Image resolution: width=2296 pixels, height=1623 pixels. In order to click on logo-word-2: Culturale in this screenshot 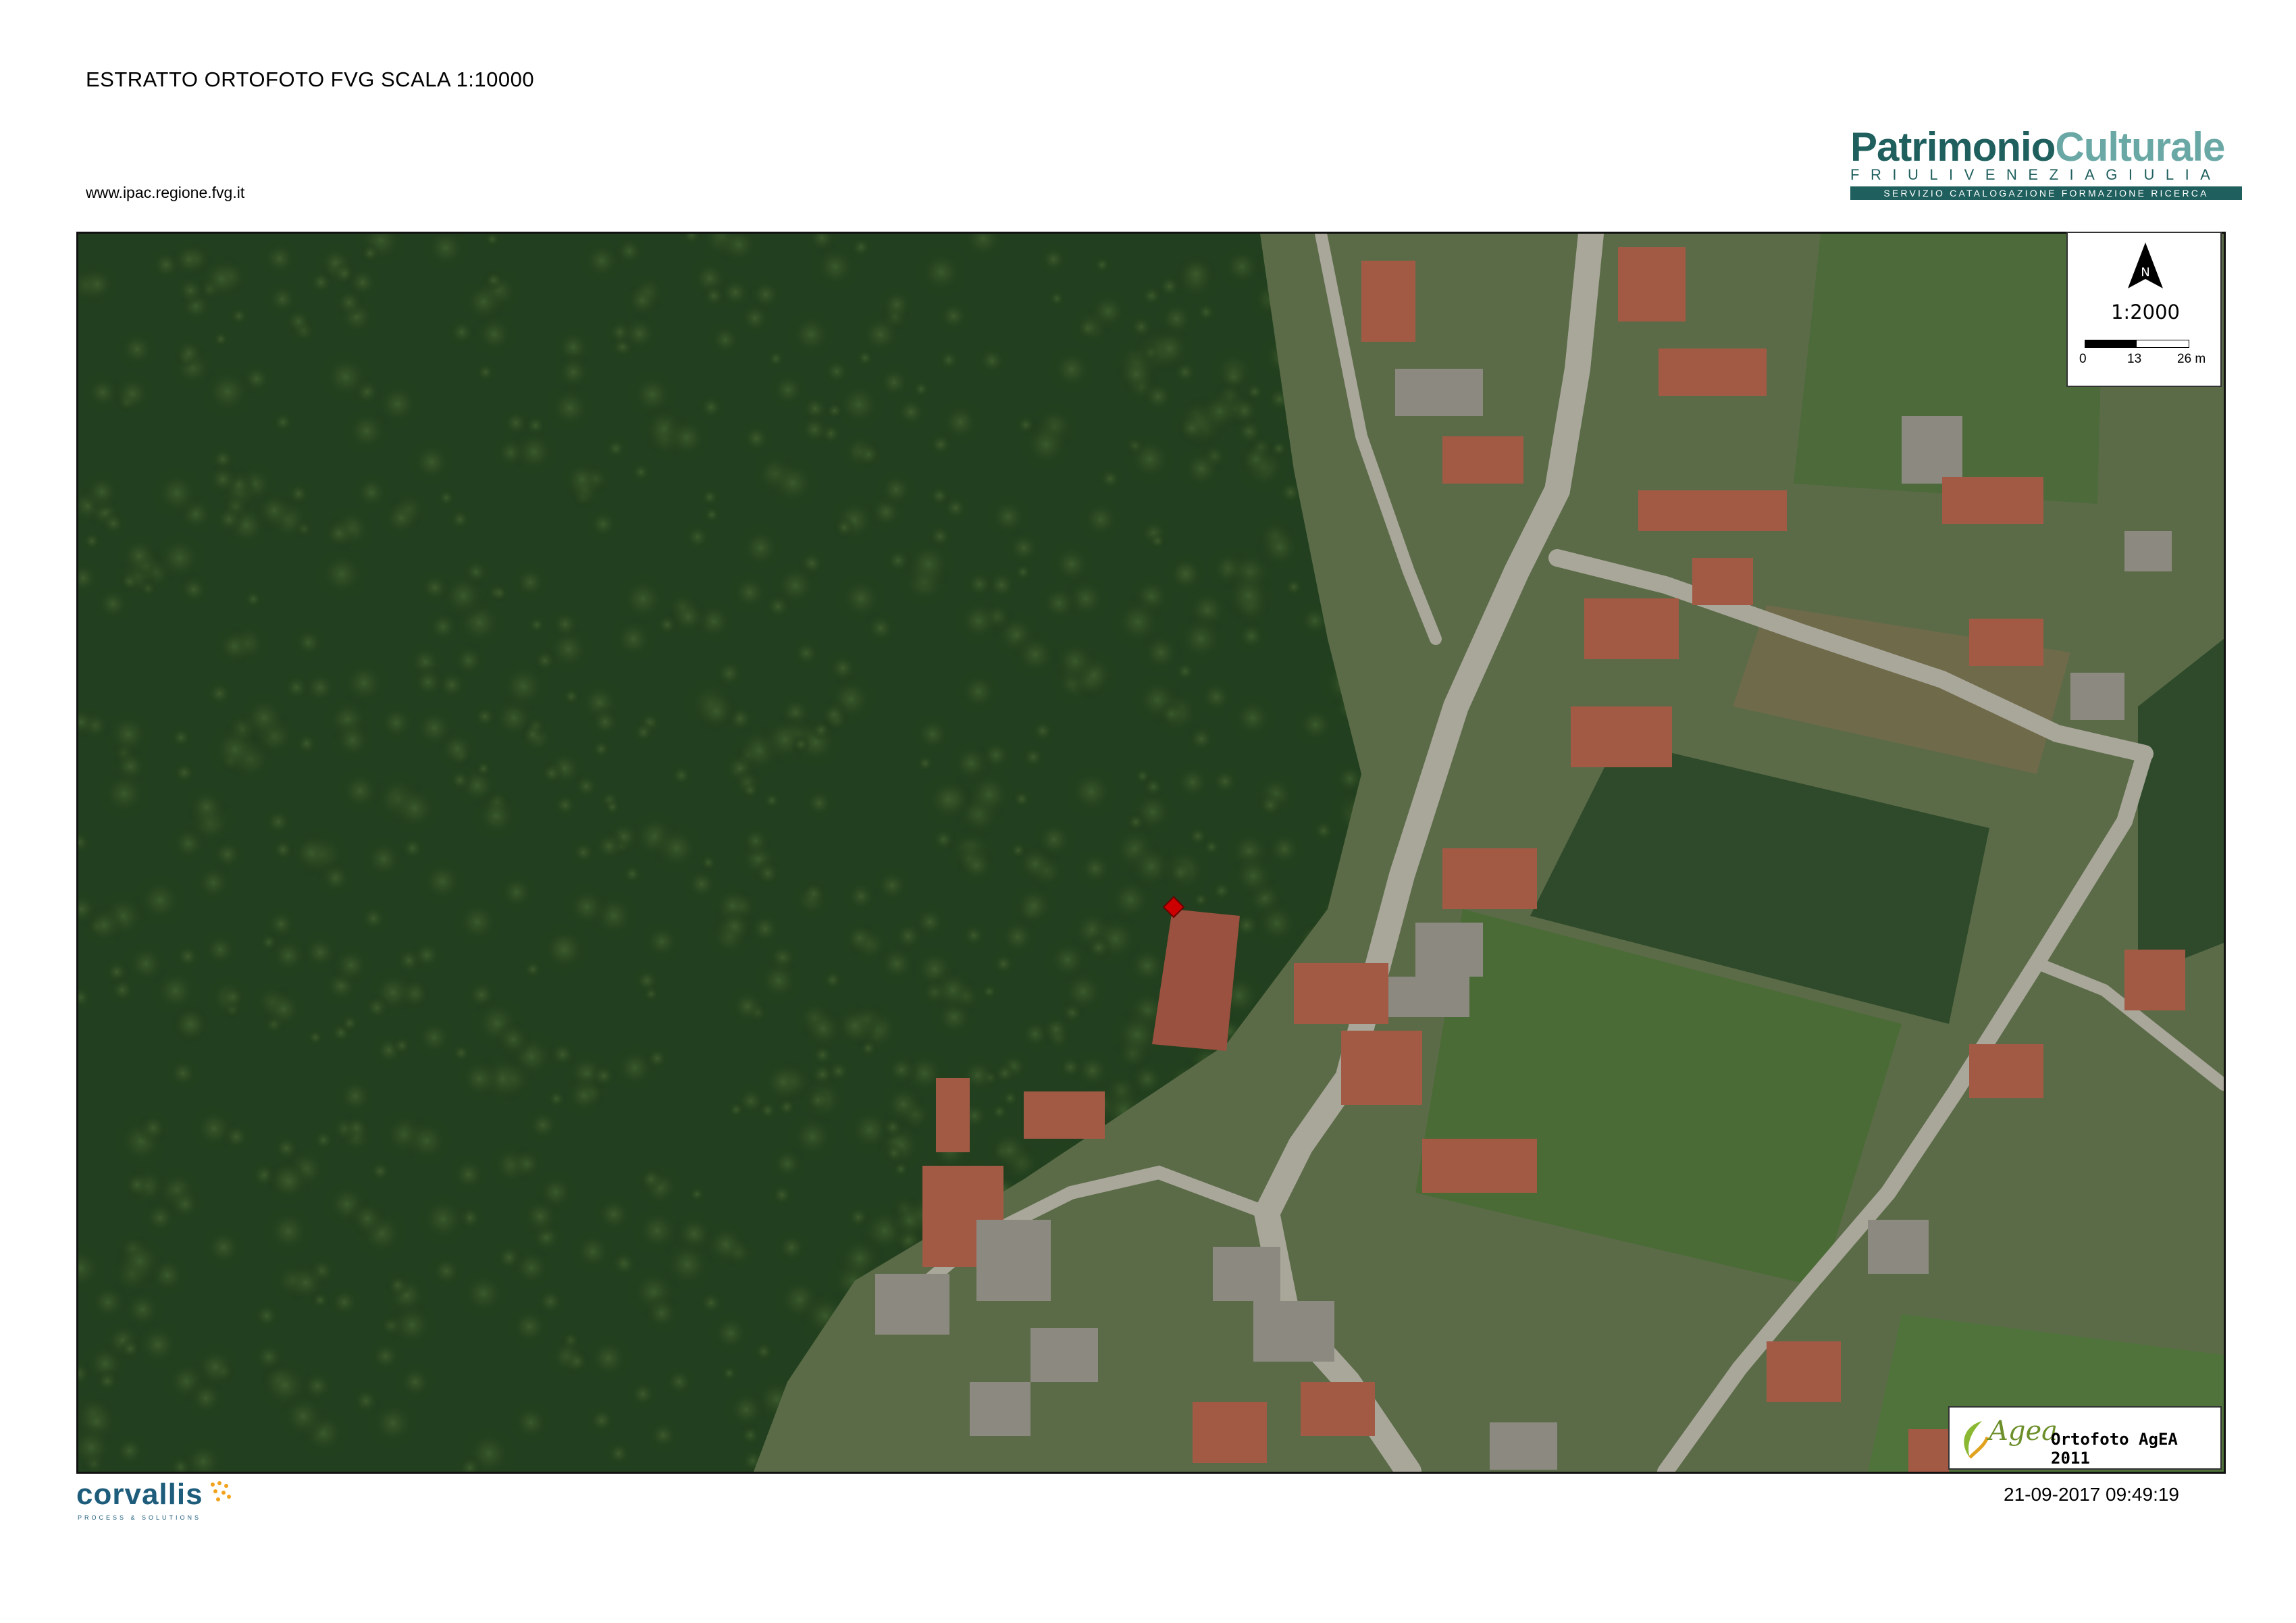, I will do `click(2140, 147)`.